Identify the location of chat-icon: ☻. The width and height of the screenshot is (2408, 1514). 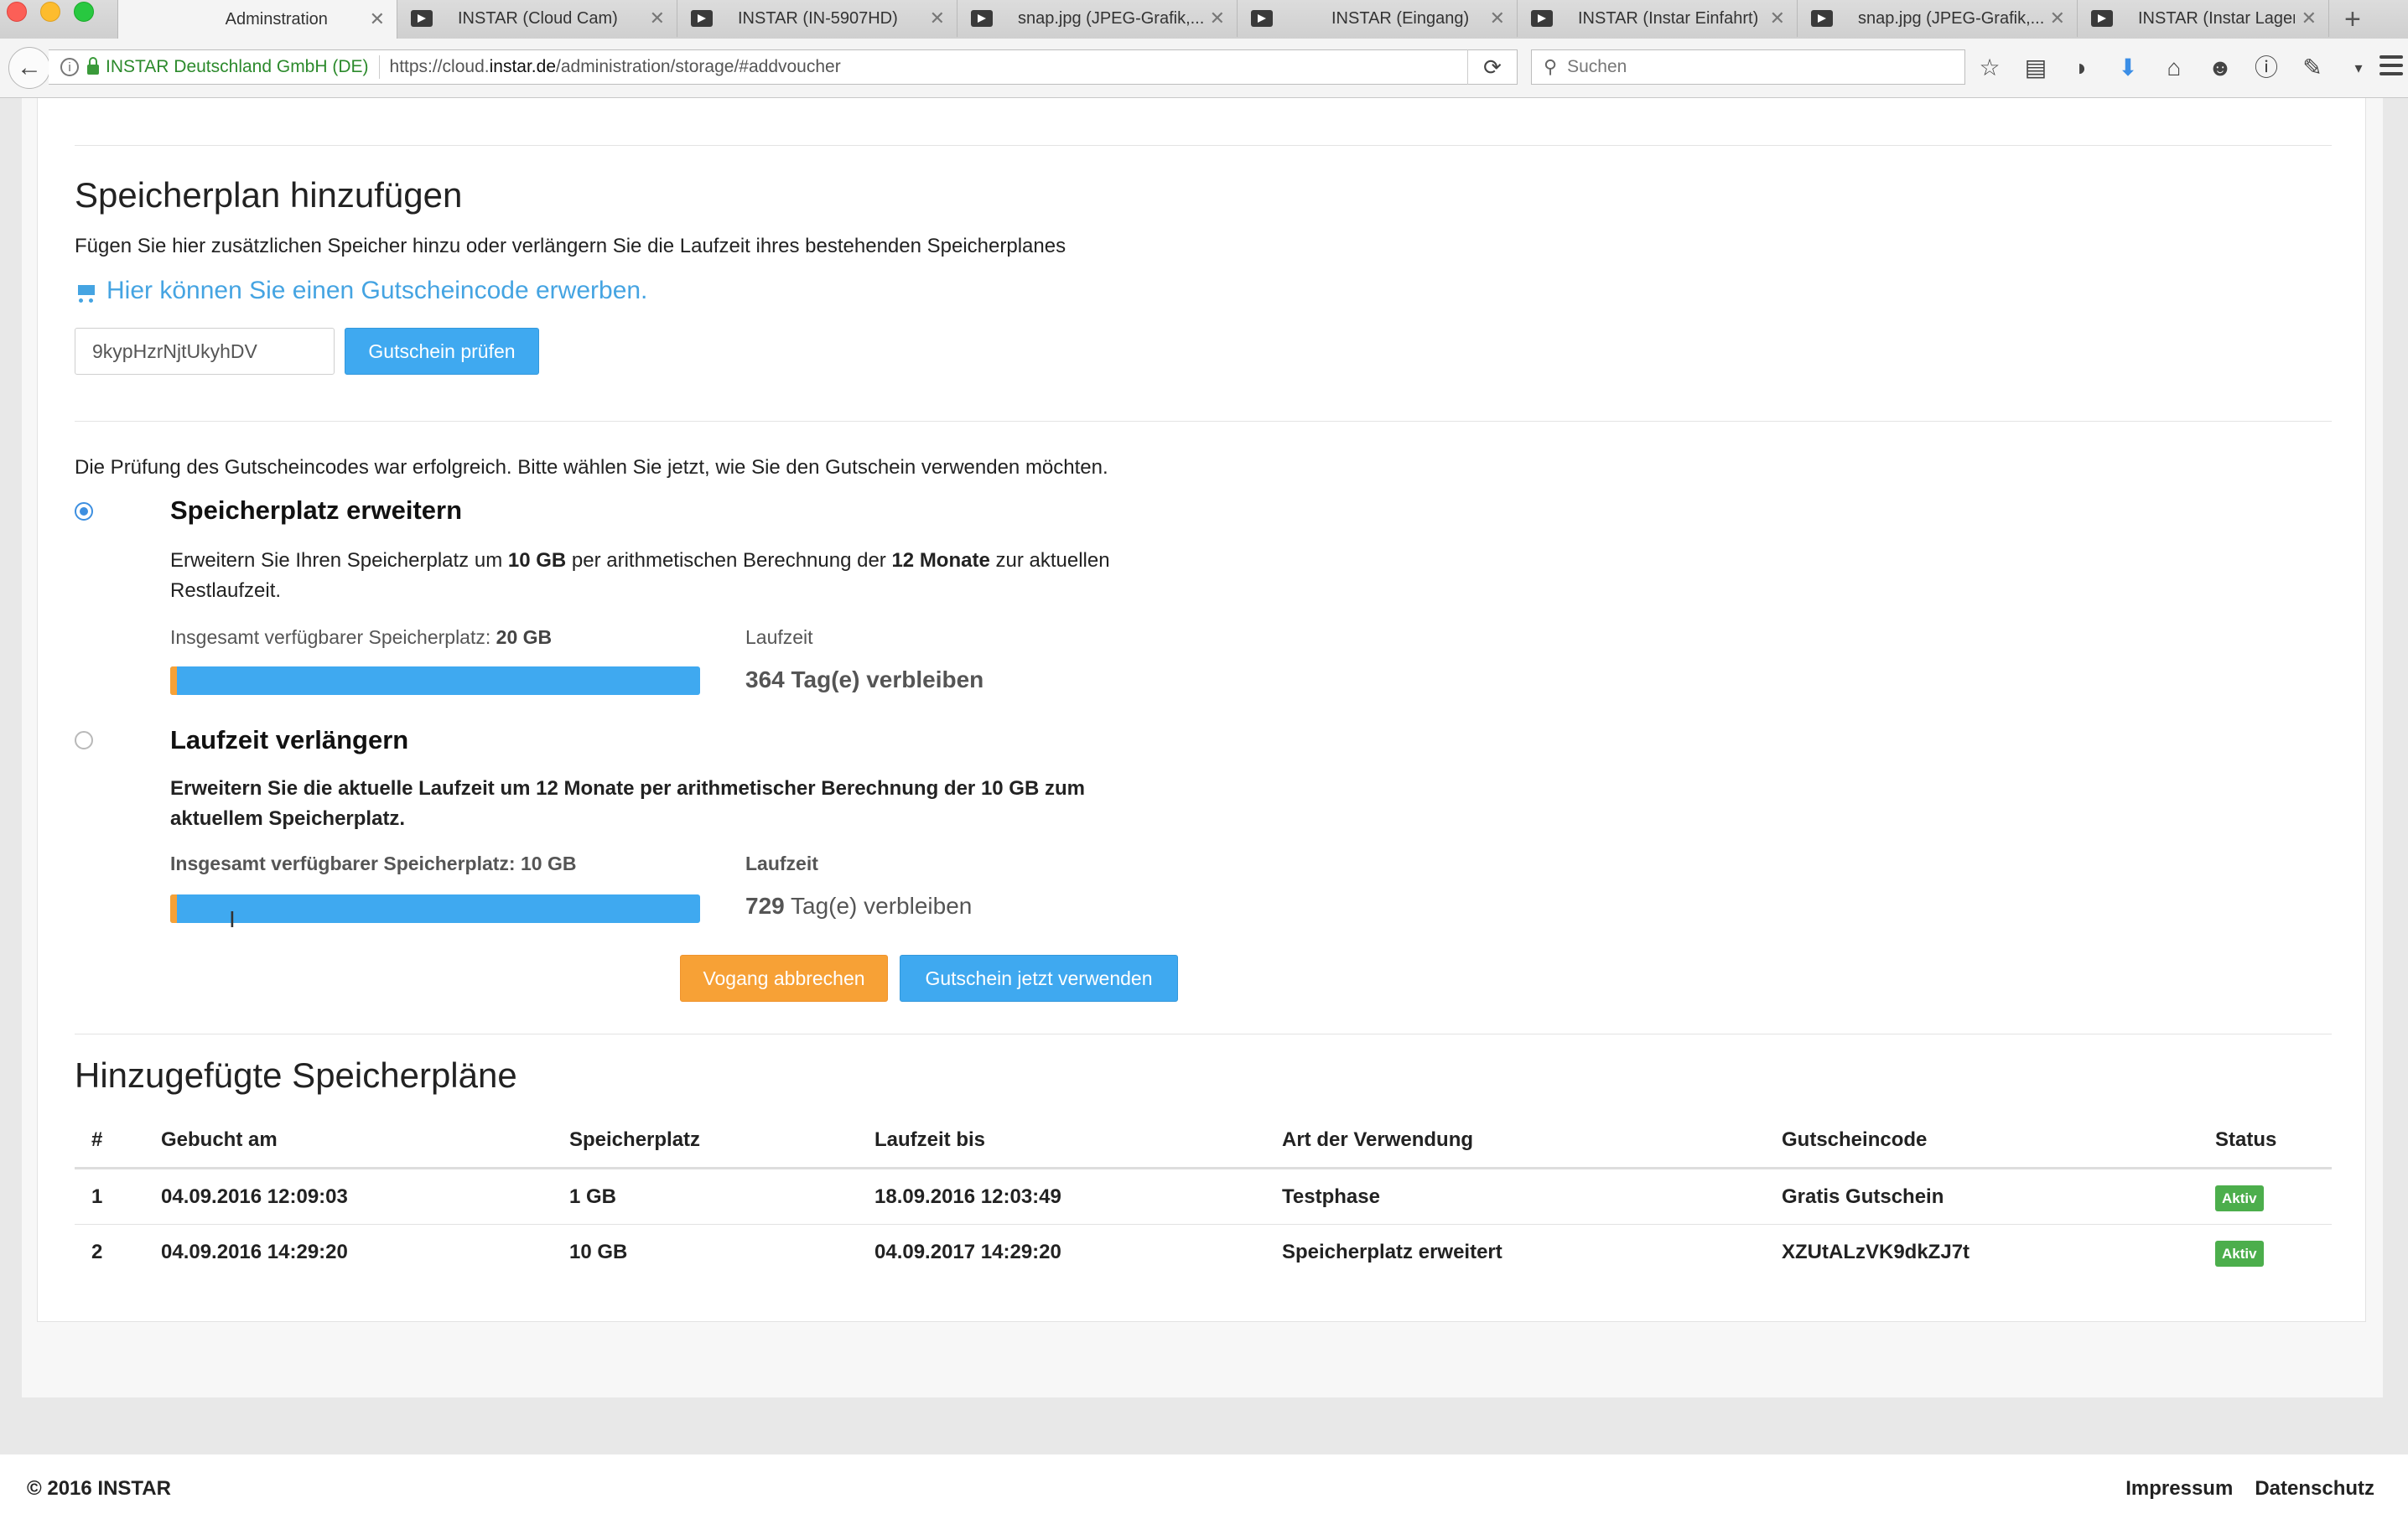
(2220, 68).